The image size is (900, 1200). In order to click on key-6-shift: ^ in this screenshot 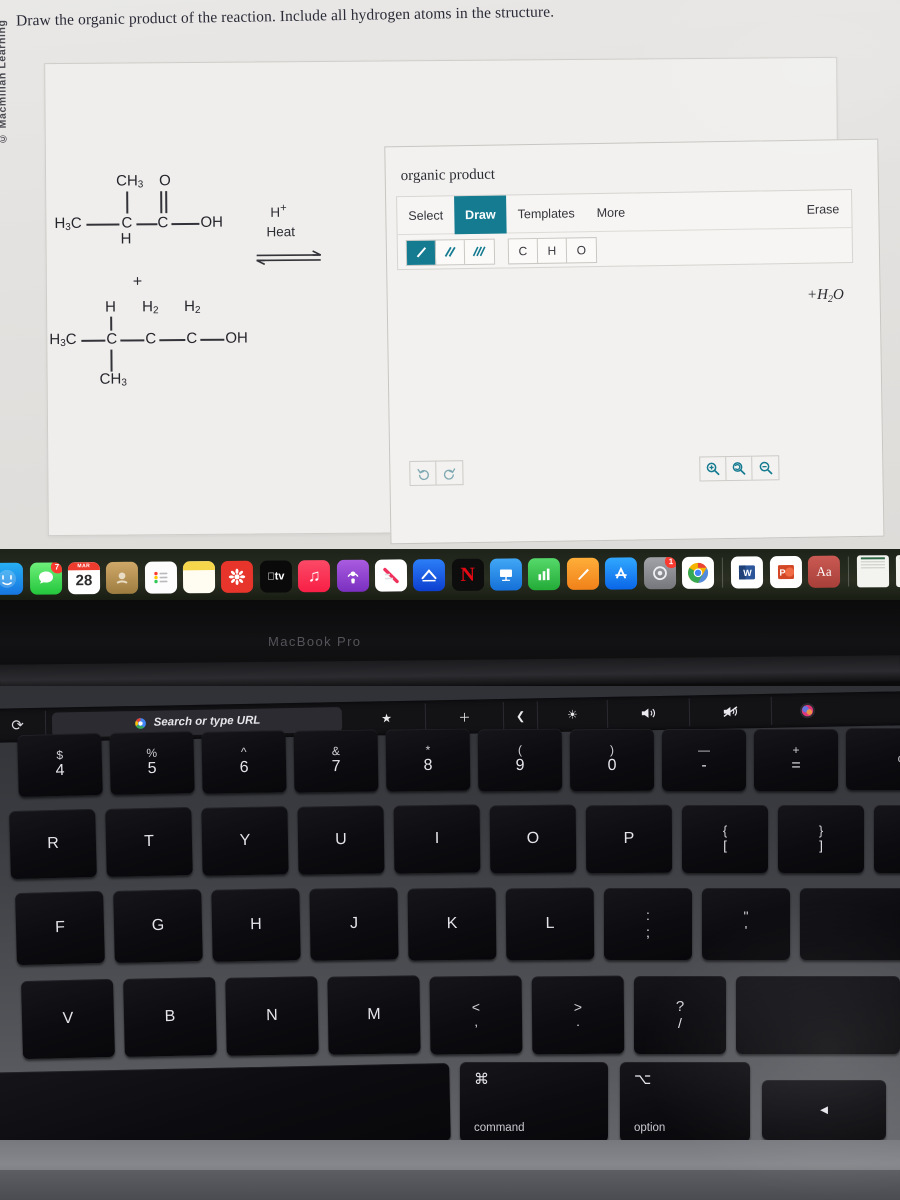, I will do `click(243, 752)`.